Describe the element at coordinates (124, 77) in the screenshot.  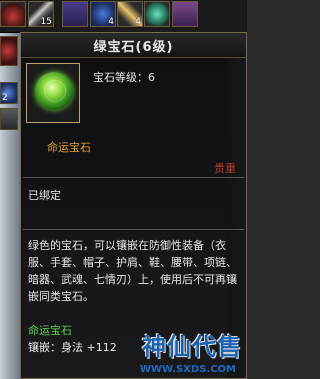
I see `gem-level: 宝石等级：6` at that location.